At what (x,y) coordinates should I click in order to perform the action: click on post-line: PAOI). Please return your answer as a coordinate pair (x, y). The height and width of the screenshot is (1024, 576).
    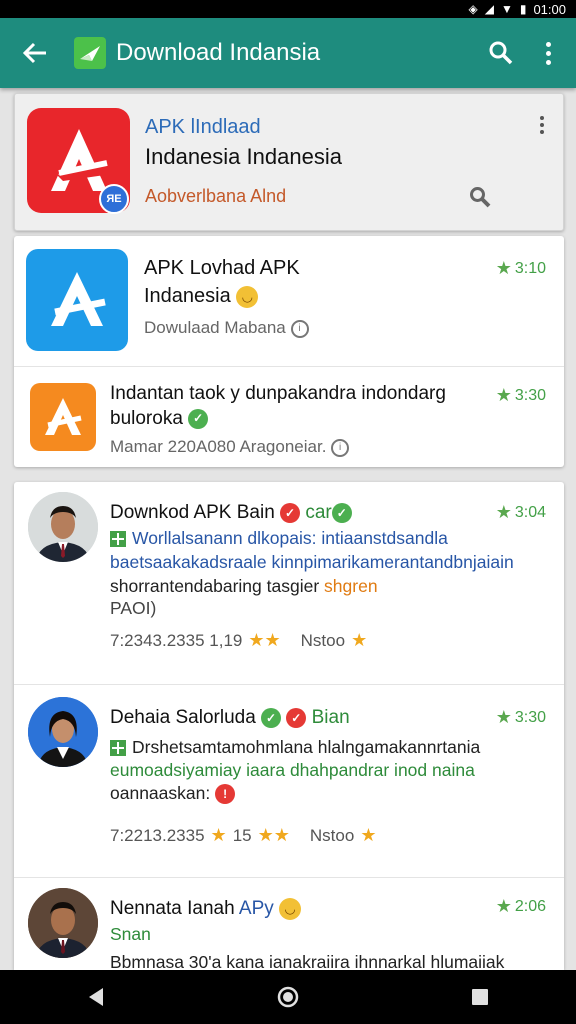
    Looking at the image, I should click on (330, 608).